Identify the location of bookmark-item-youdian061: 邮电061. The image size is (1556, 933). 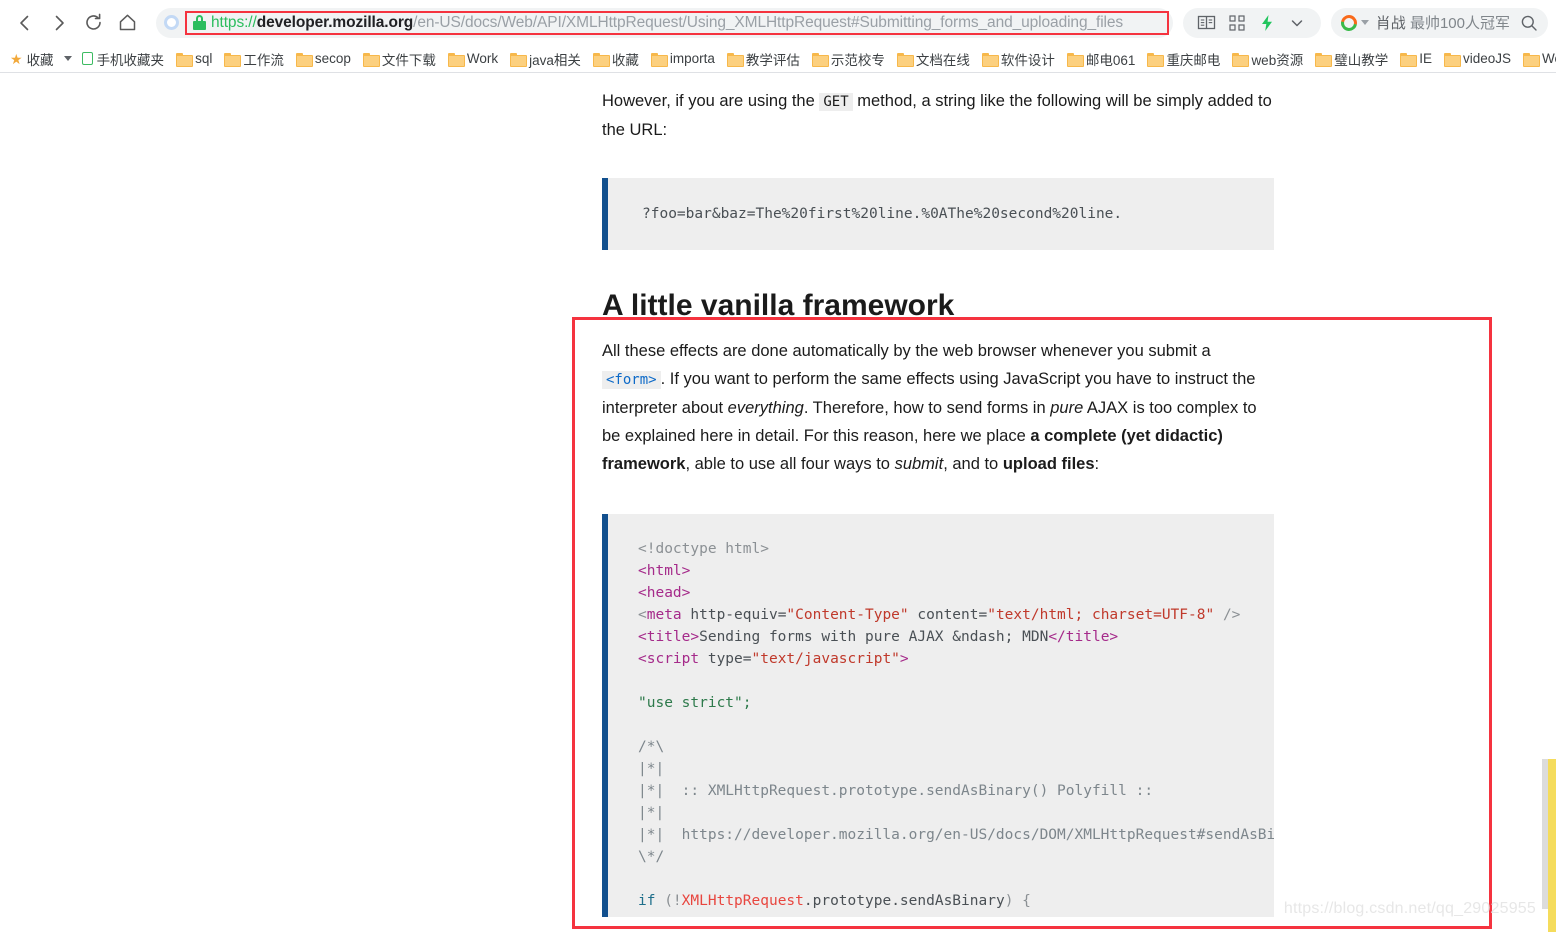
(1101, 59).